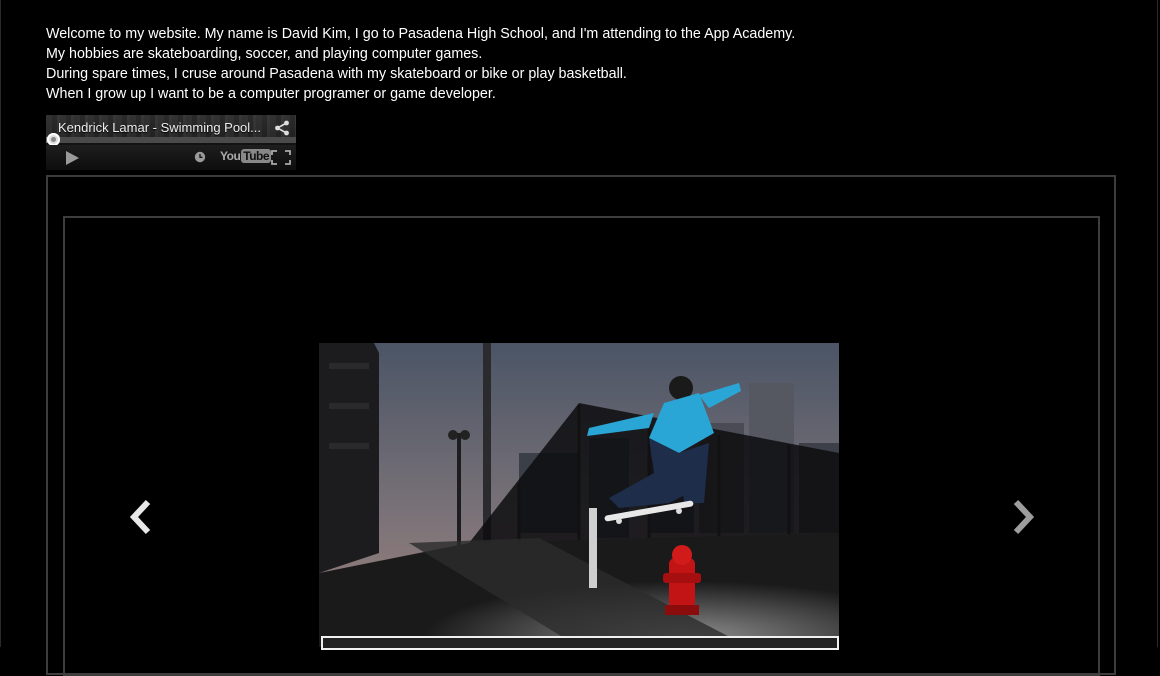 Image resolution: width=1160 pixels, height=676 pixels. Describe the element at coordinates (282, 128) in the screenshot. I see `share-icon` at that location.